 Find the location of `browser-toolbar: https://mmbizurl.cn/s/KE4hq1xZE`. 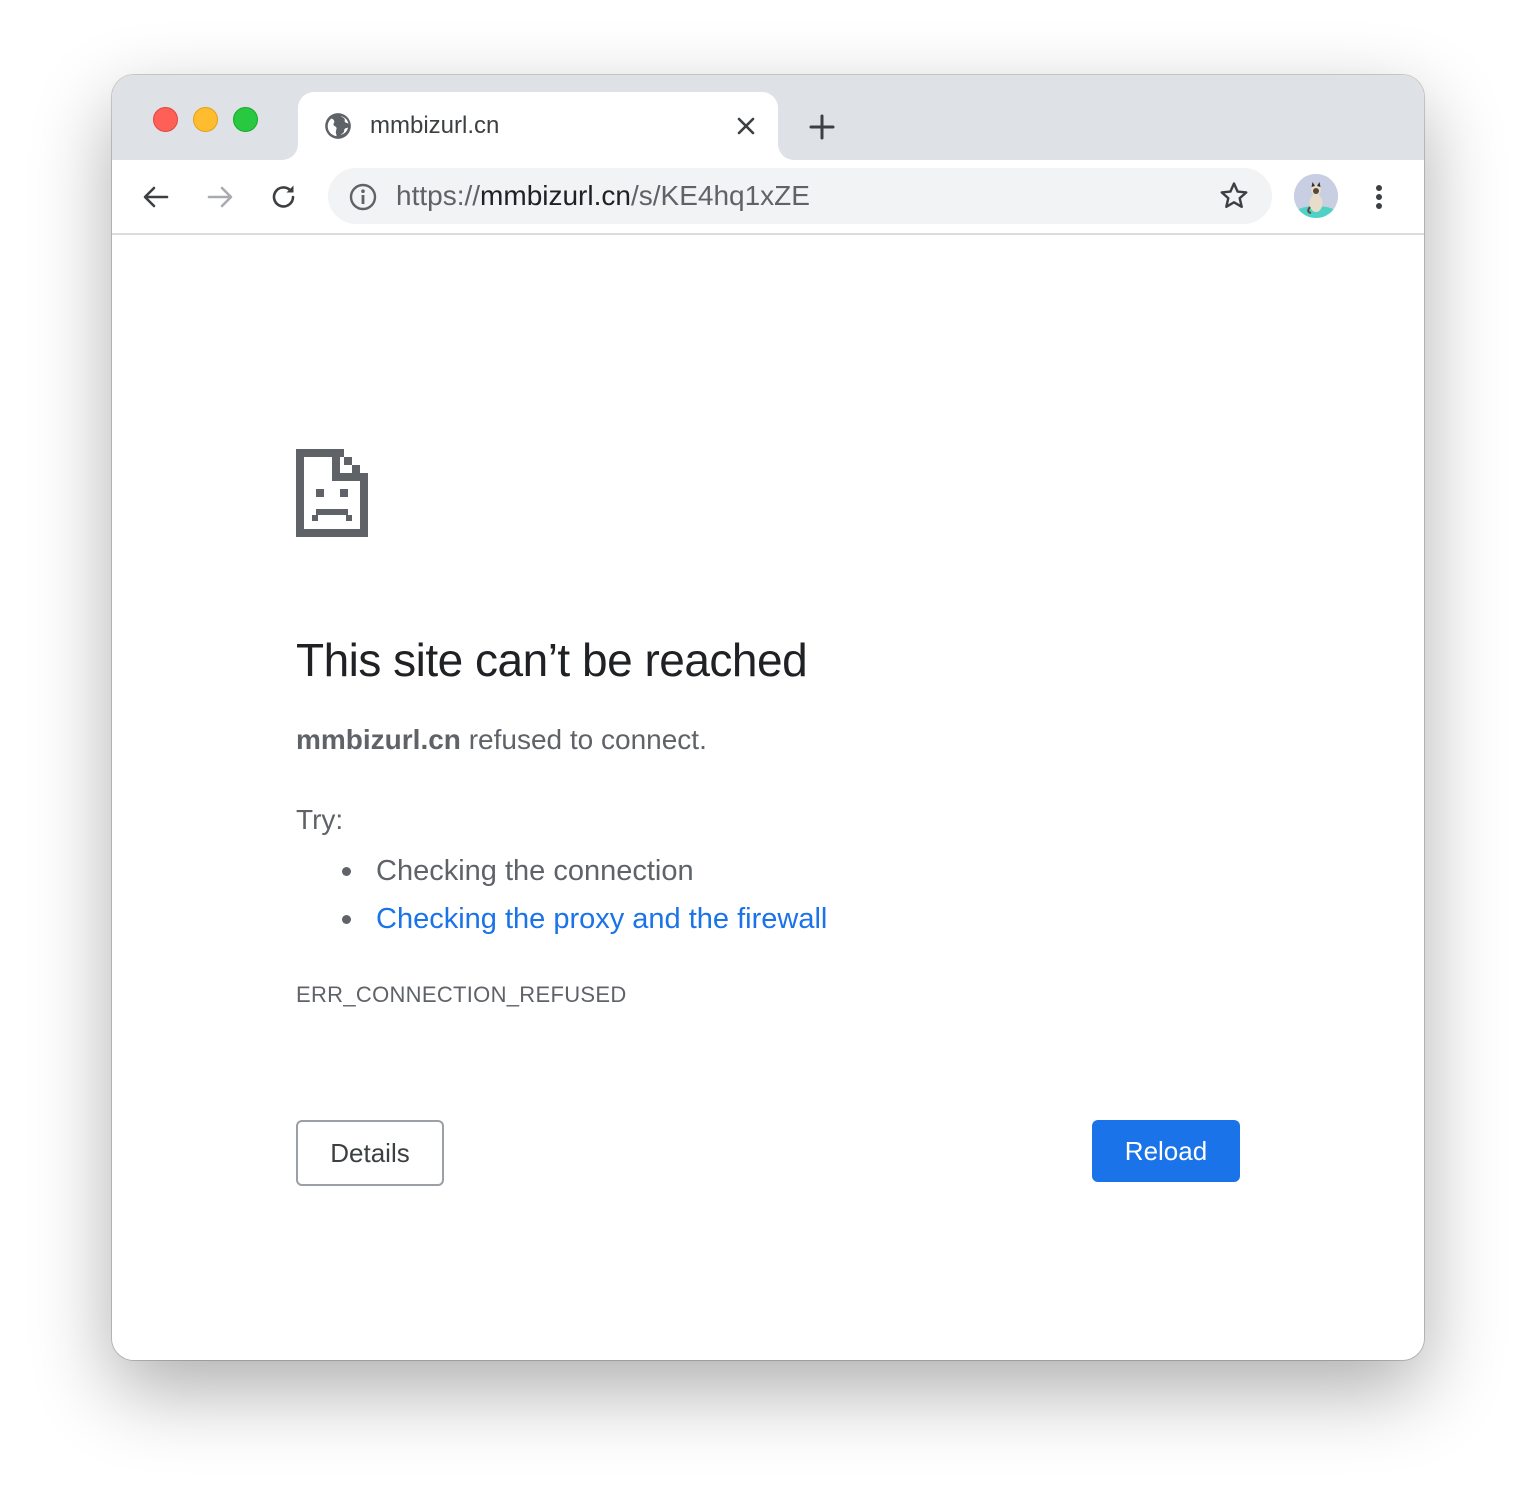

browser-toolbar: https://mmbizurl.cn/s/KE4hq1xZE is located at coordinates (768, 197).